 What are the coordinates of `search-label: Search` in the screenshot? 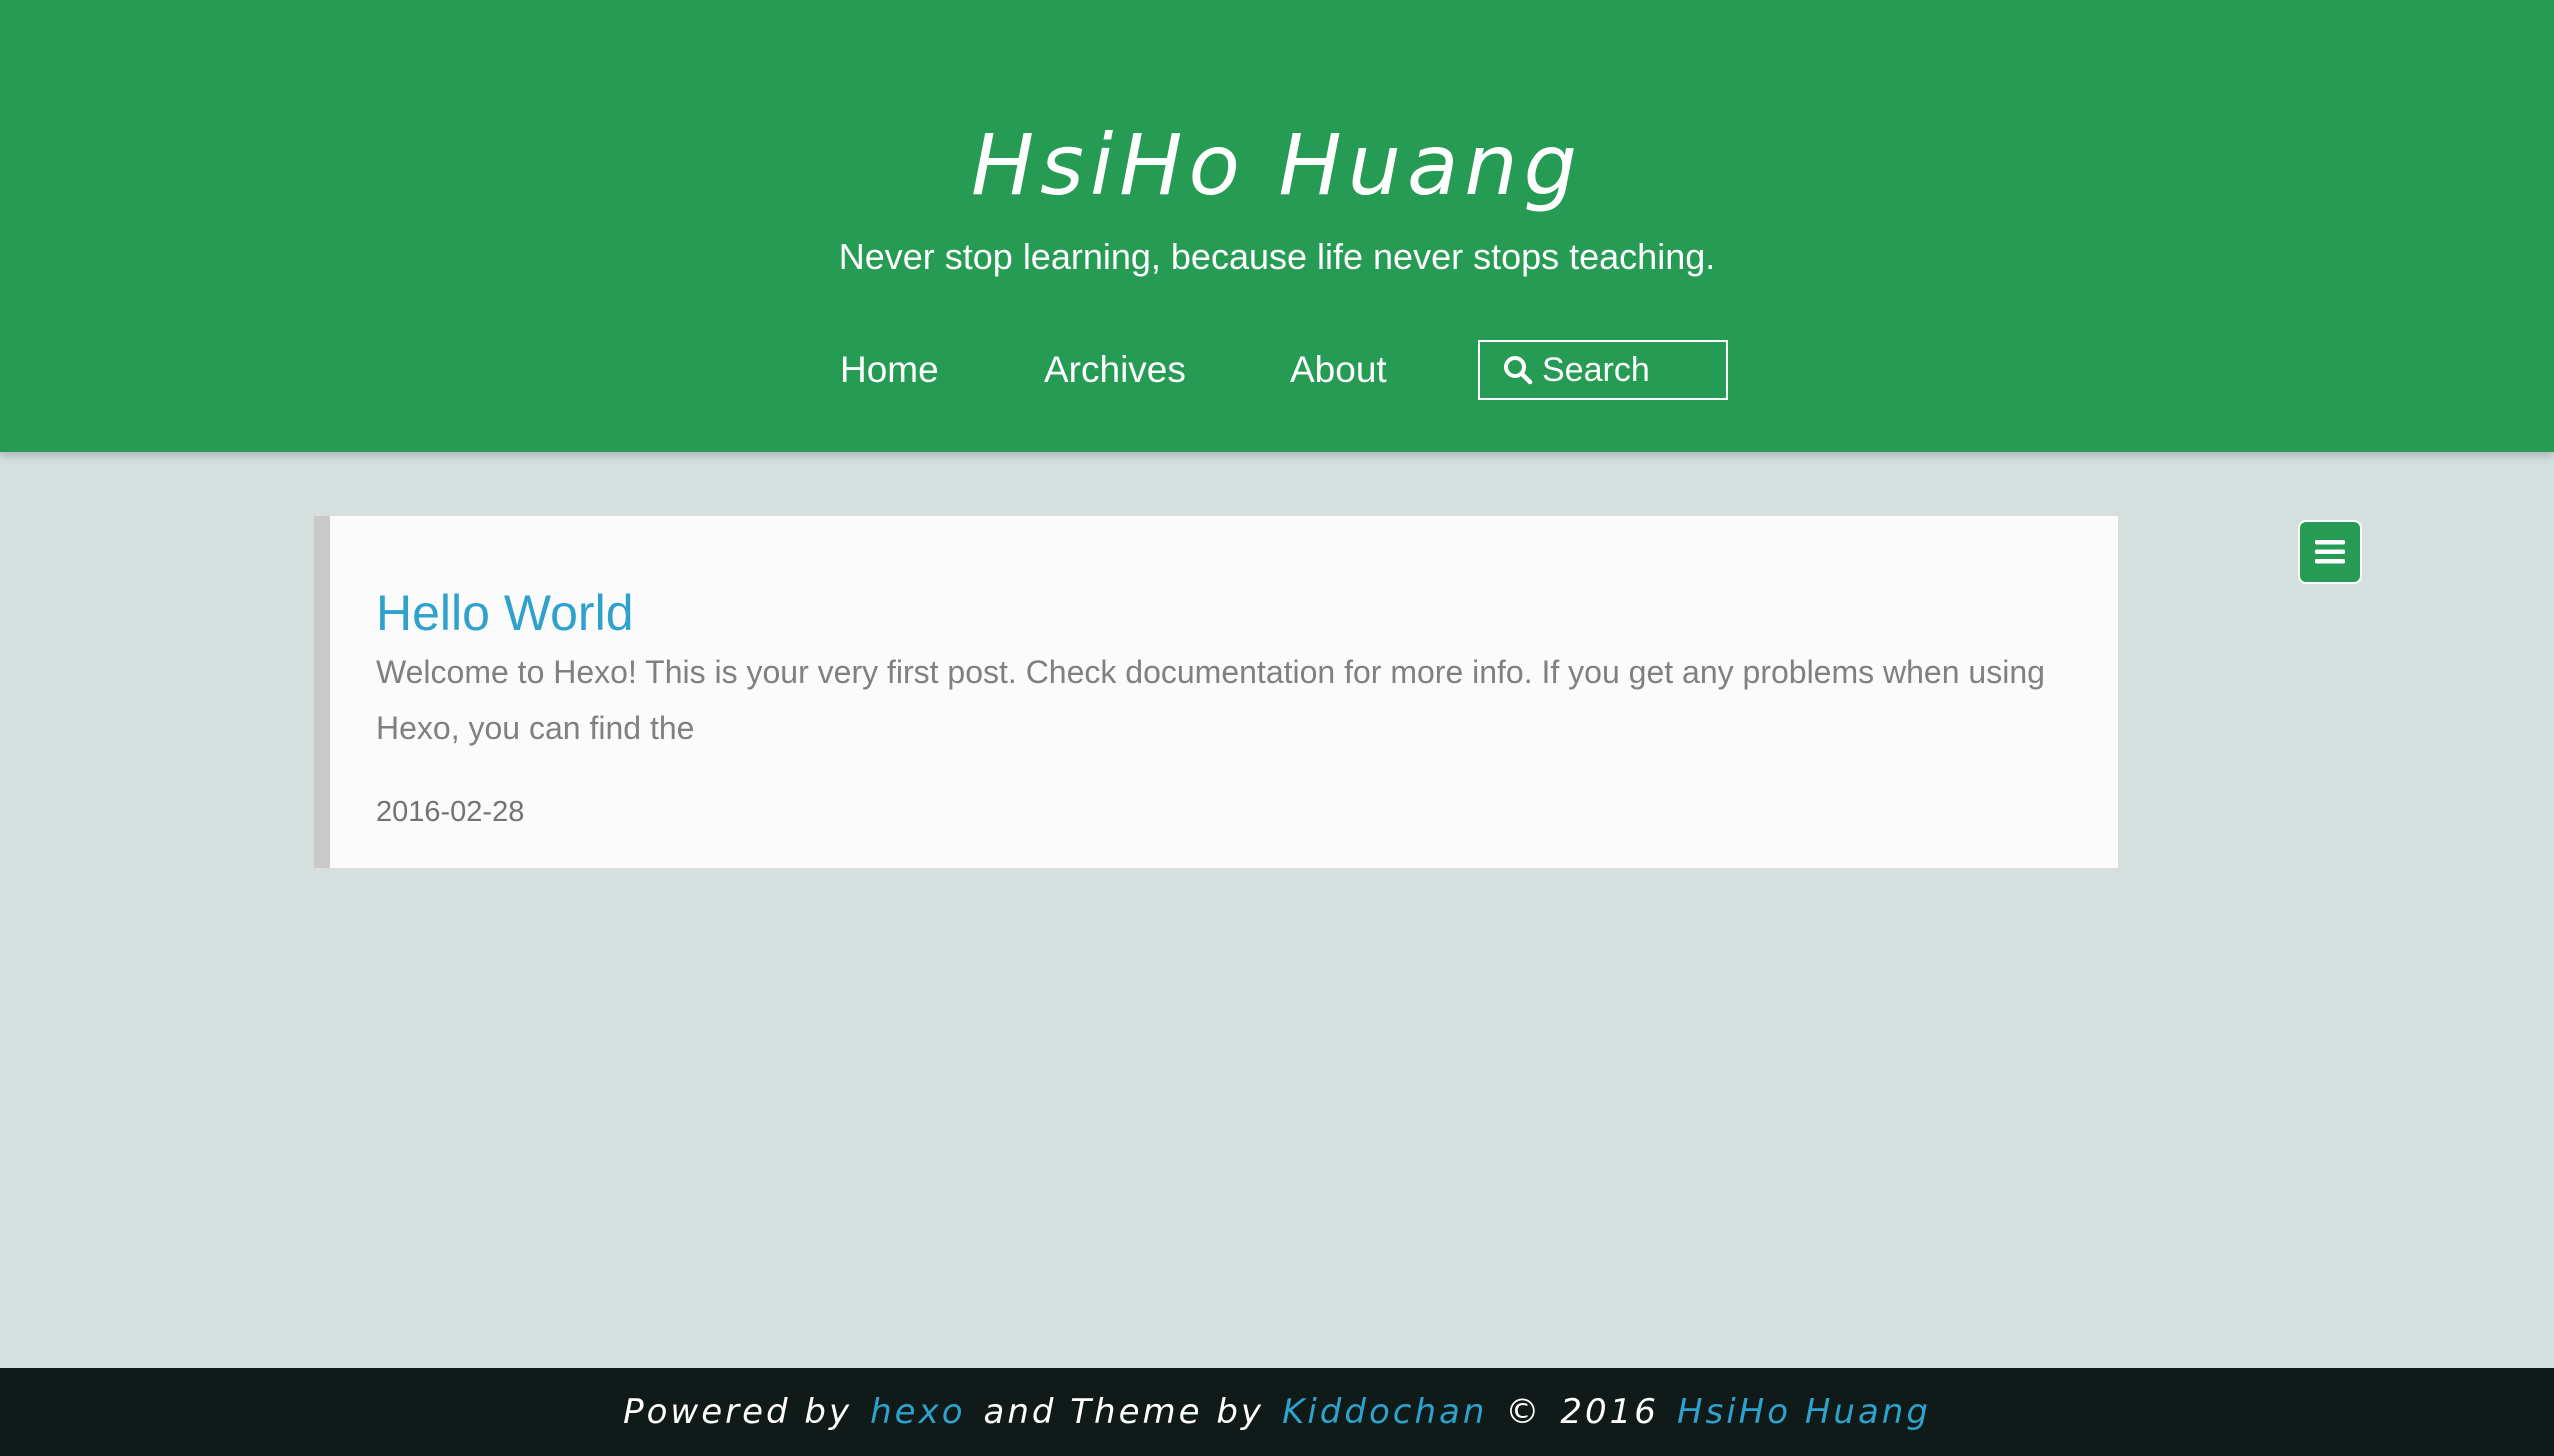 It's located at (1596, 369).